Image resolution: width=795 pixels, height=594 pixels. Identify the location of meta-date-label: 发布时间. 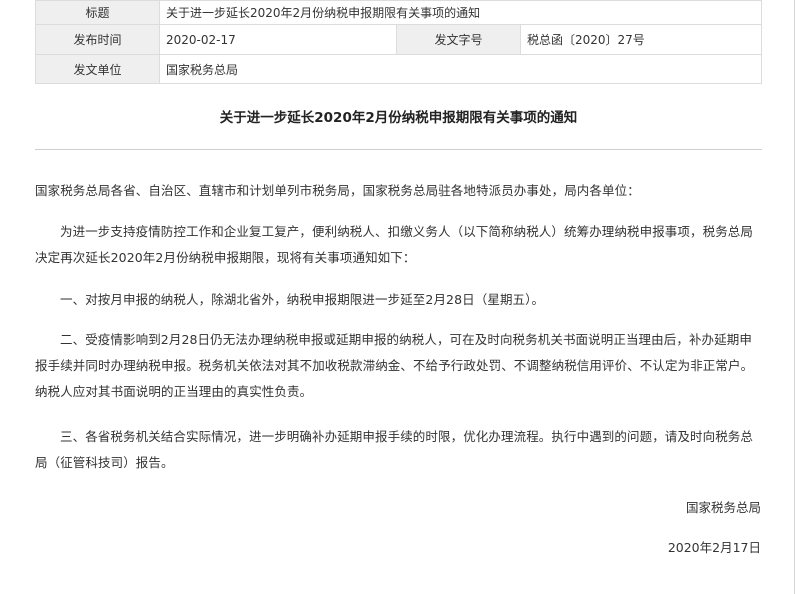
(97, 39).